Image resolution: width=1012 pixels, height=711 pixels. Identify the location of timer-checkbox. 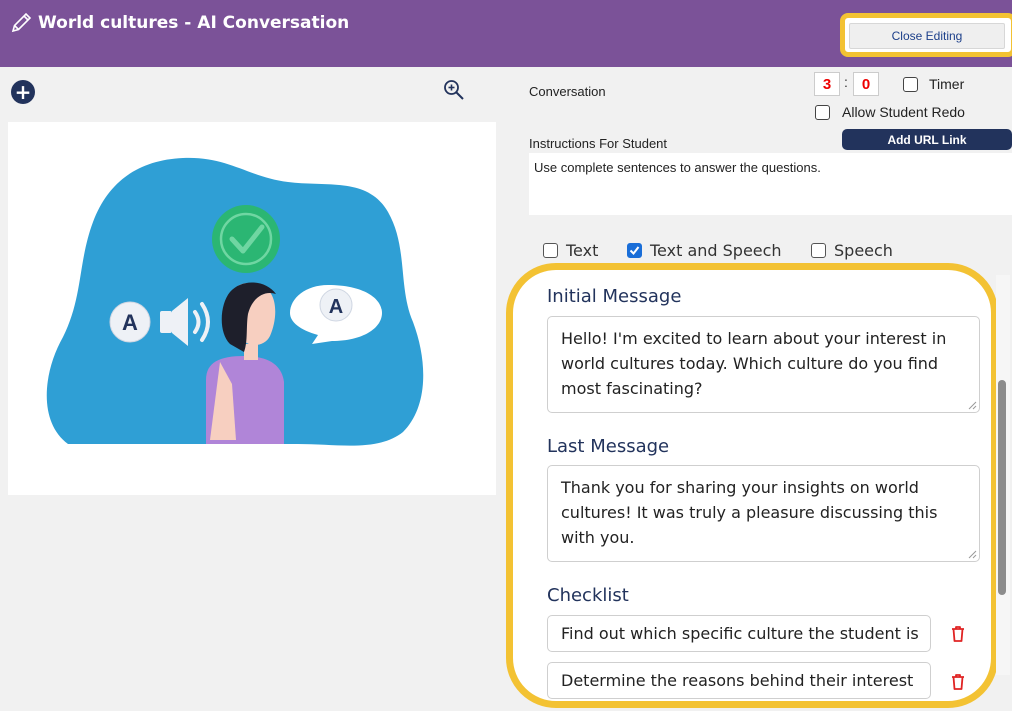
(910, 84).